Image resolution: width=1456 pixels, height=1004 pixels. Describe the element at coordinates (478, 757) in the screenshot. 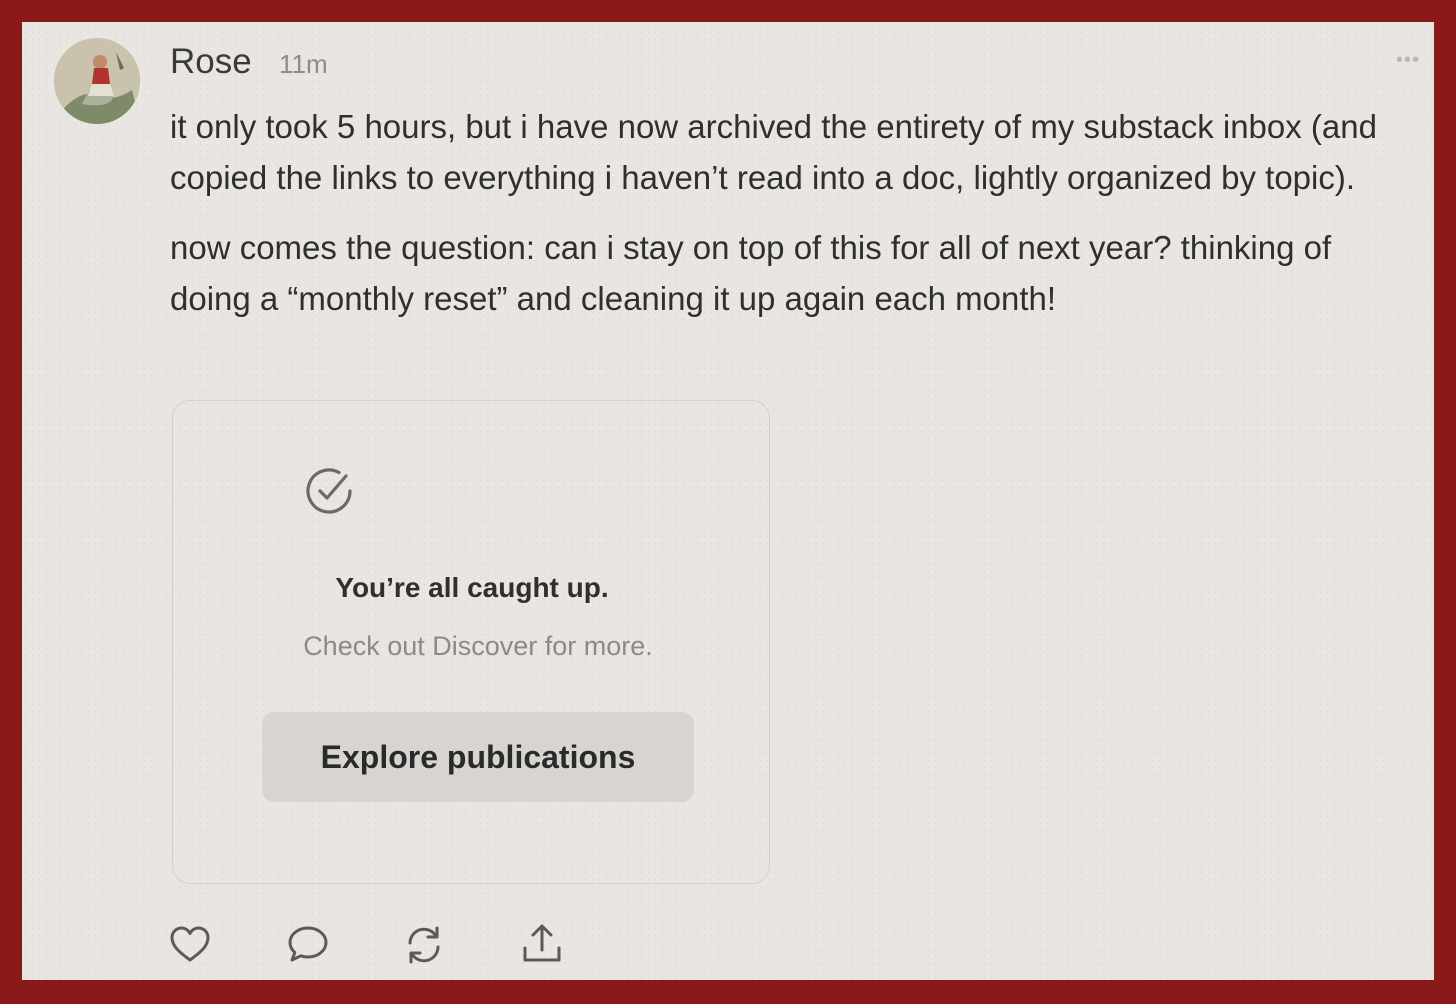

I see `explore-publications-button: Explore publications` at that location.